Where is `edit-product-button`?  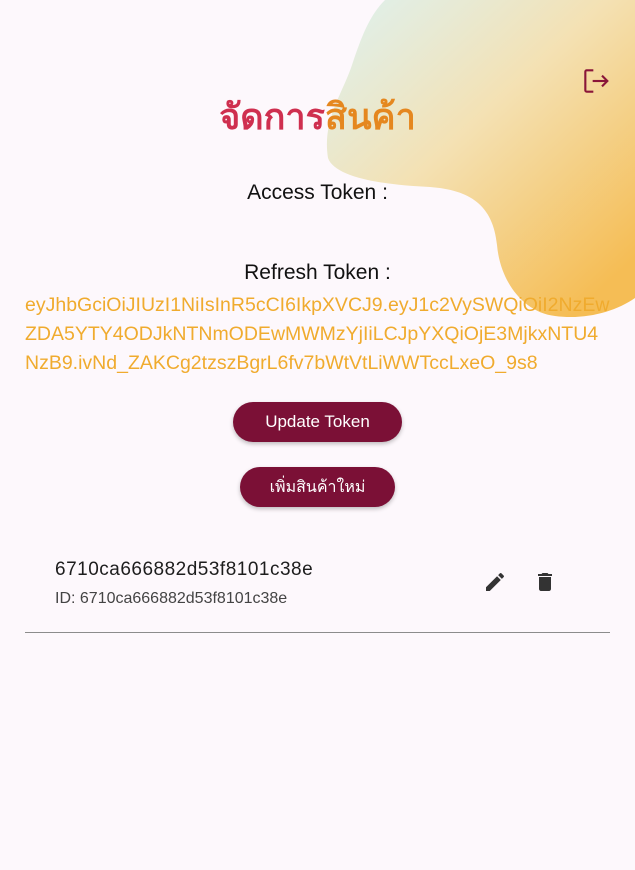
edit-product-button is located at coordinates (495, 582).